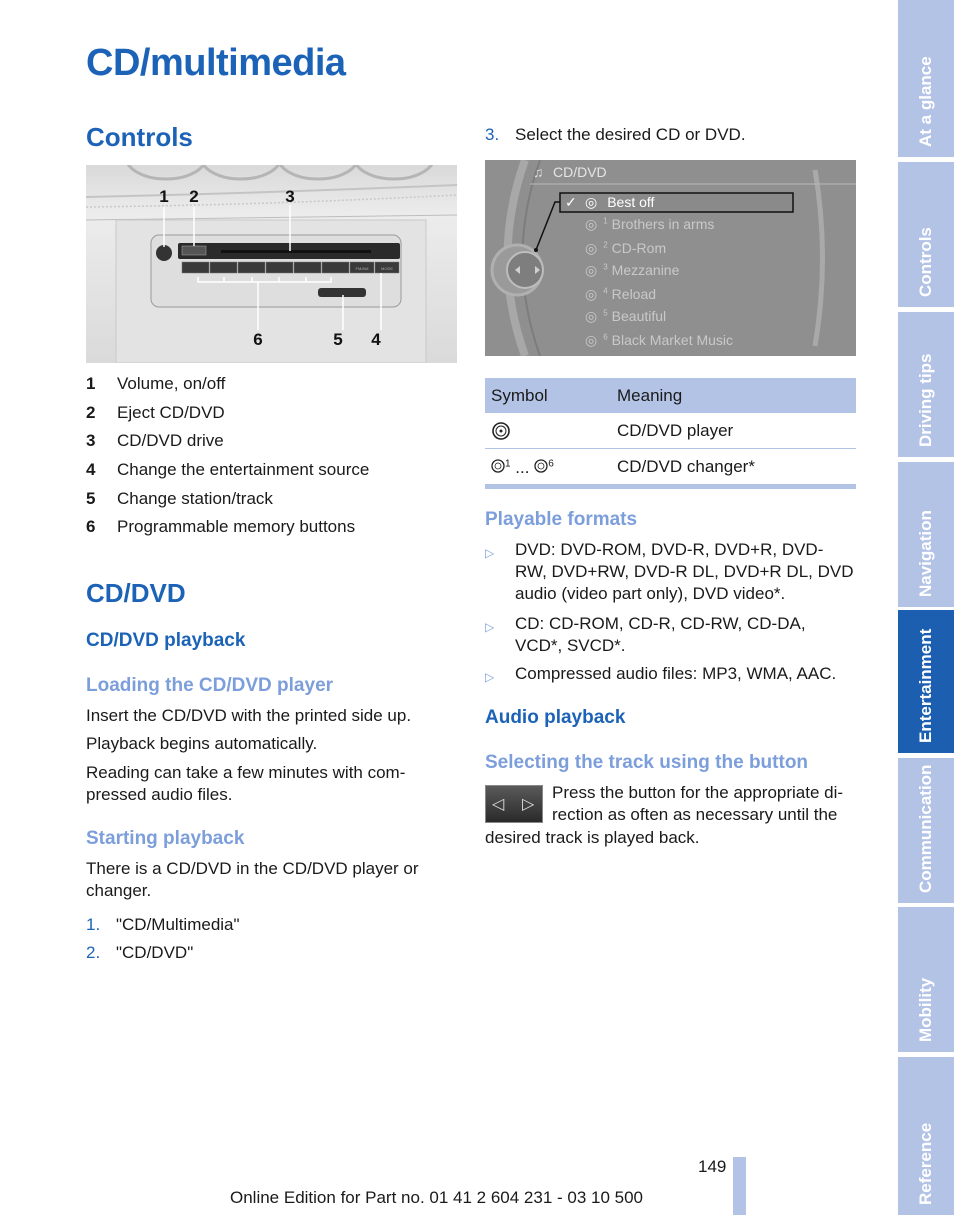  What do you see at coordinates (561, 519) in the screenshot?
I see `playable-formats-heading: Playable formats` at bounding box center [561, 519].